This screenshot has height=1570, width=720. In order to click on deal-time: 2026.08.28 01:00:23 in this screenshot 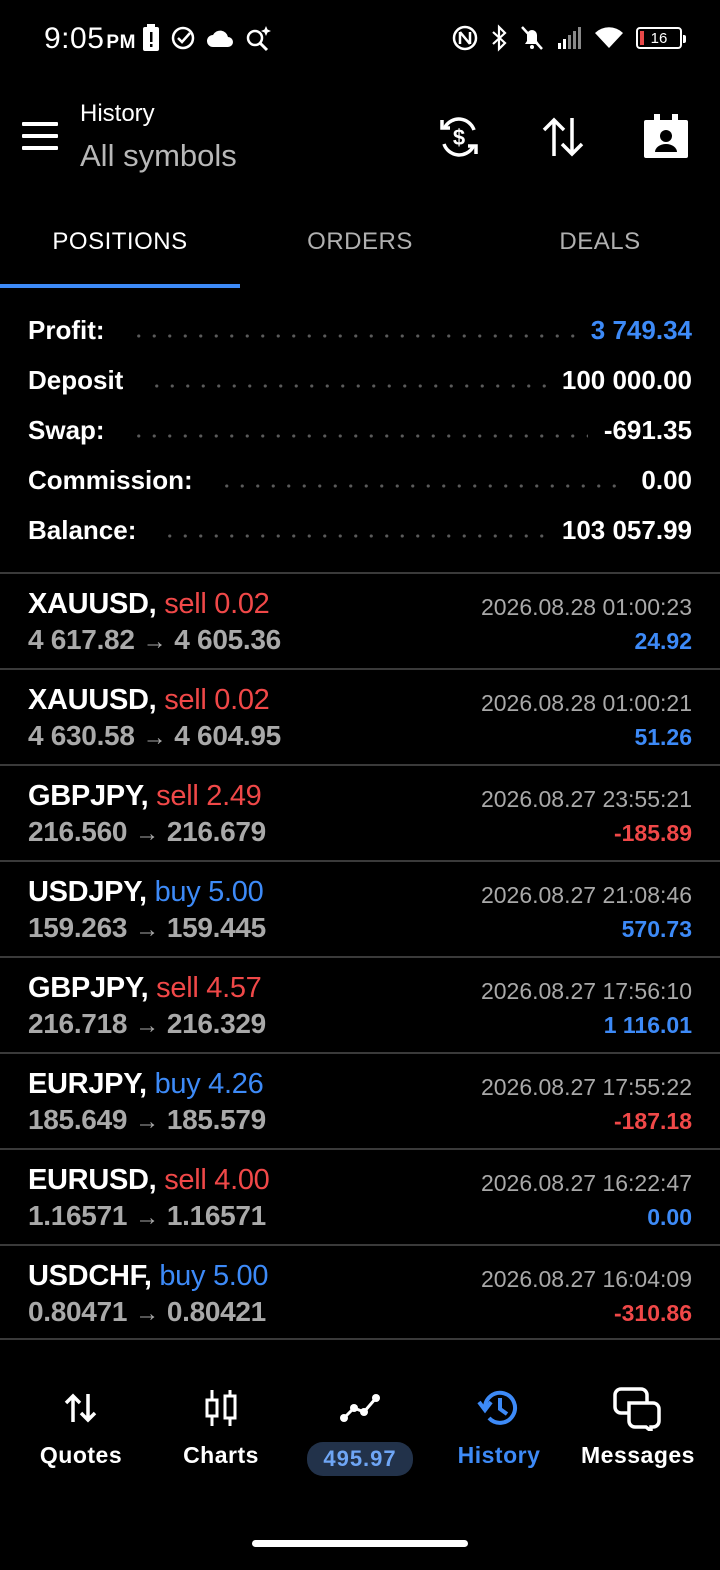, I will do `click(586, 607)`.